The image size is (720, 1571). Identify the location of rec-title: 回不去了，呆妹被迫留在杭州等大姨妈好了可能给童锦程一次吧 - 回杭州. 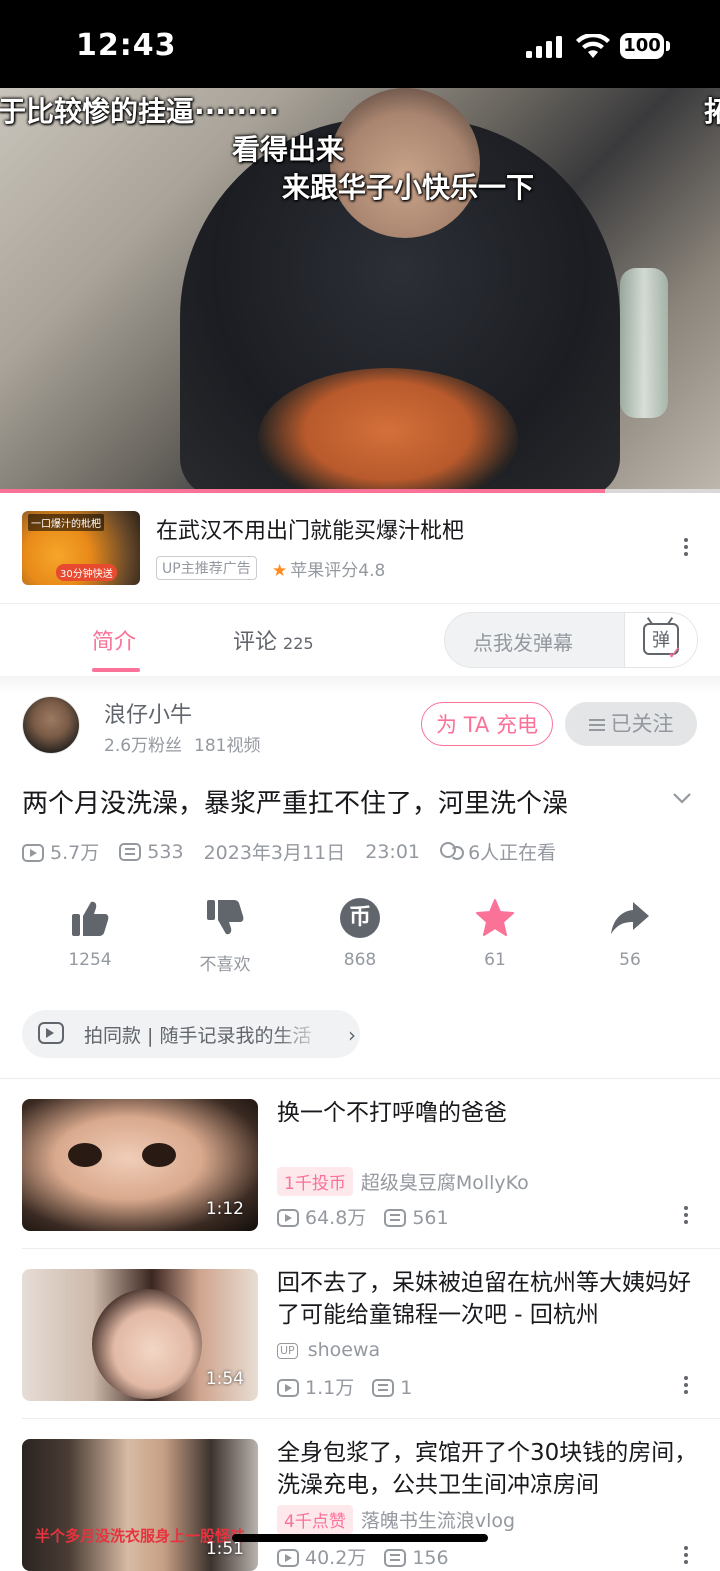
(489, 1299).